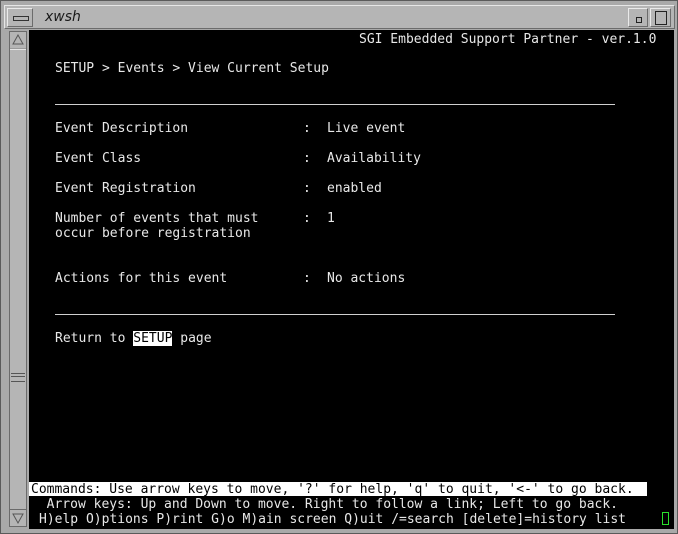  What do you see at coordinates (335, 314) in the screenshot?
I see `divider-bottom` at bounding box center [335, 314].